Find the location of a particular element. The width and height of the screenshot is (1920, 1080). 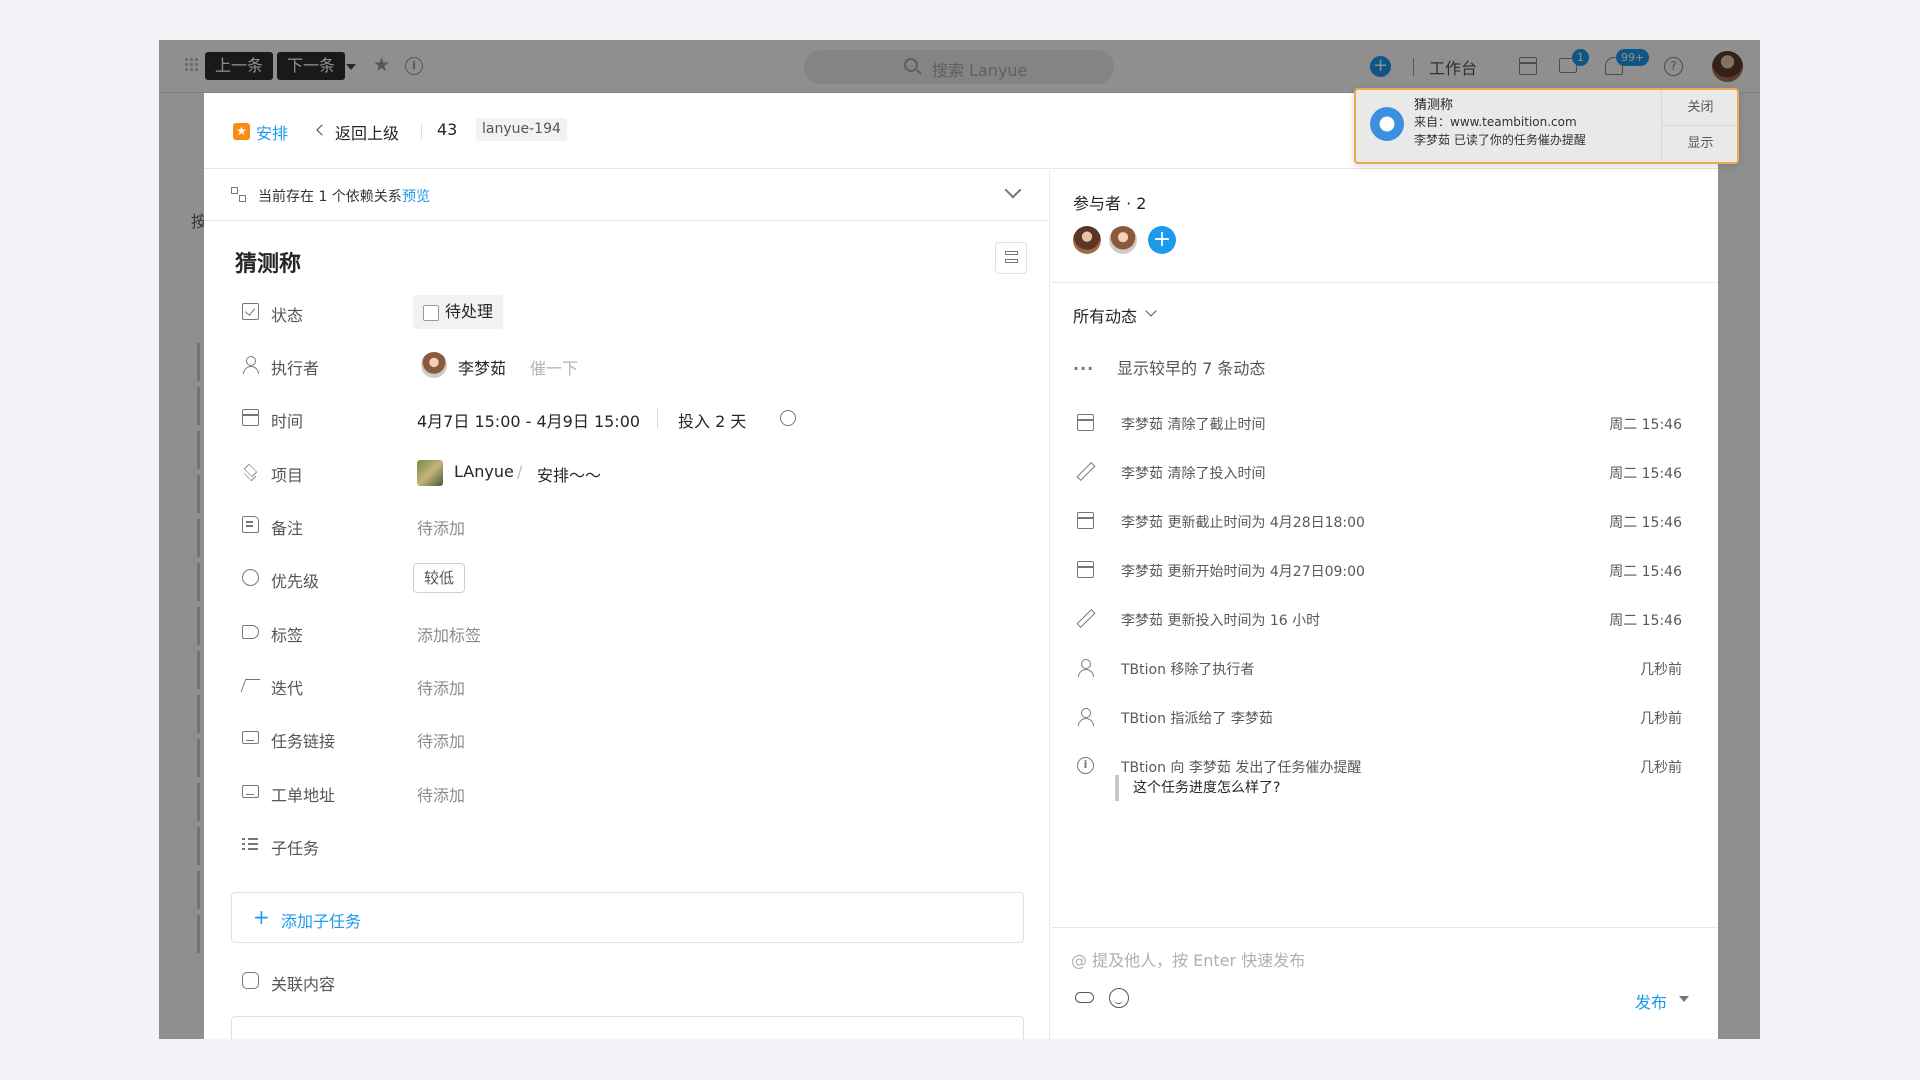

field-iteration: 迭代 待添加 is located at coordinates (626, 685).